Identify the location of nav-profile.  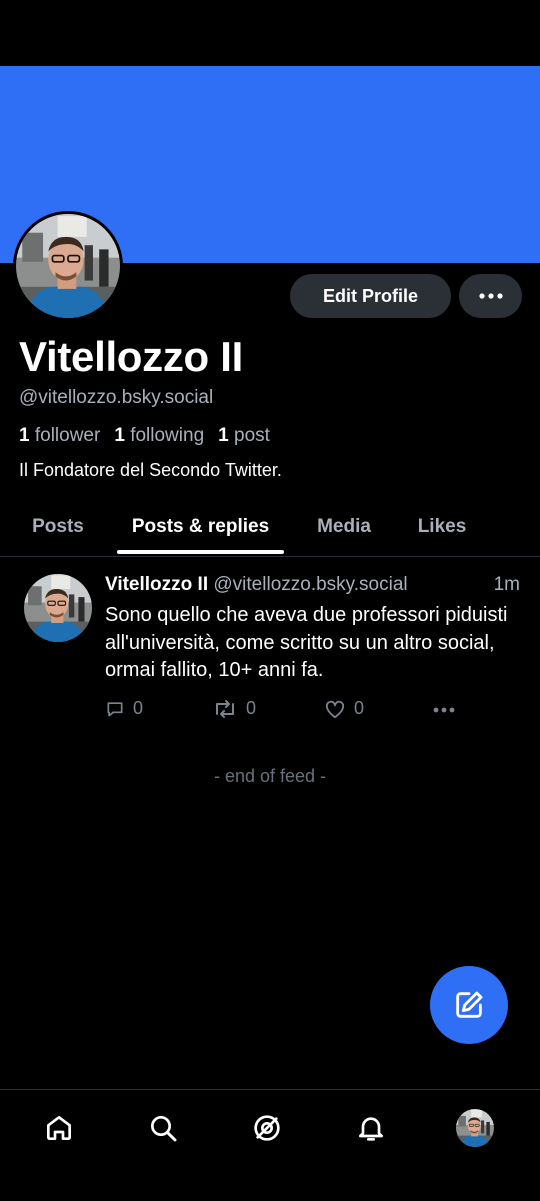
(475, 1128).